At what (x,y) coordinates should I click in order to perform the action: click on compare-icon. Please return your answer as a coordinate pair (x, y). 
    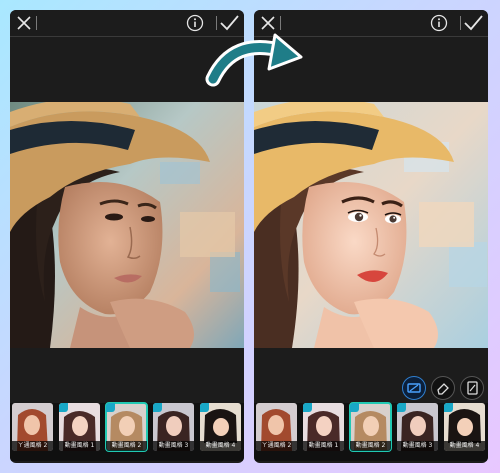
    Looking at the image, I should click on (472, 388).